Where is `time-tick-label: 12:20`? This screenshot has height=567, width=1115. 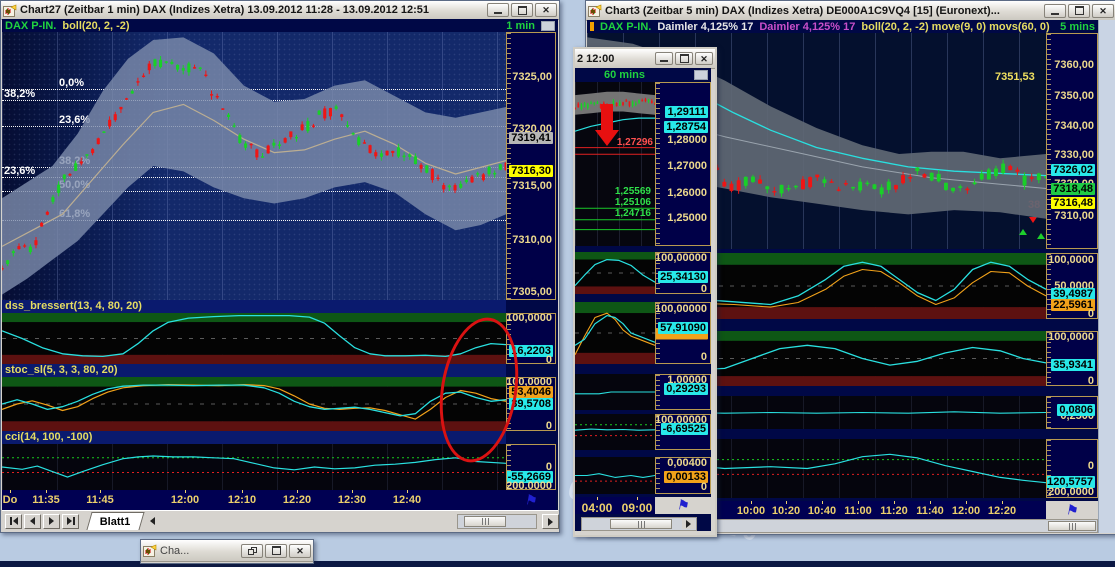 time-tick-label: 12:20 is located at coordinates (297, 500).